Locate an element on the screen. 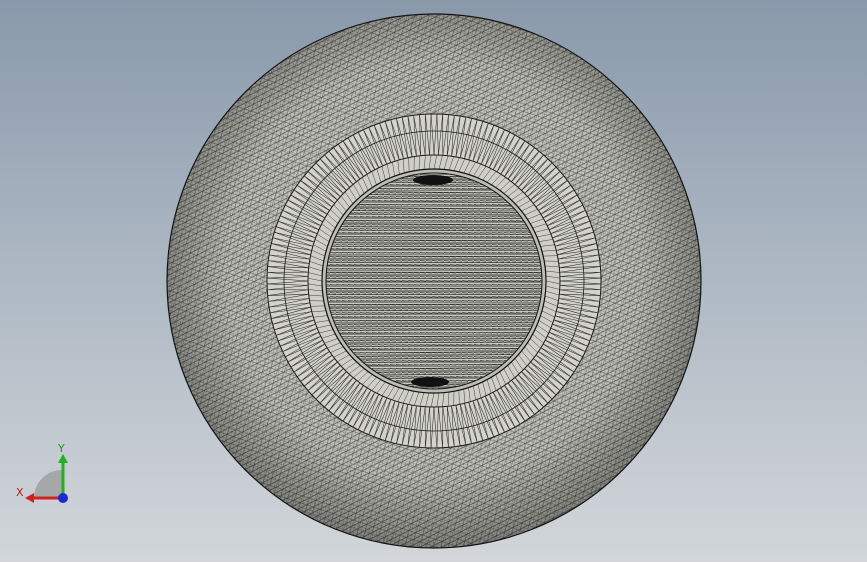 This screenshot has width=867, height=562. orientation-triad: X Y is located at coordinates (45, 475).